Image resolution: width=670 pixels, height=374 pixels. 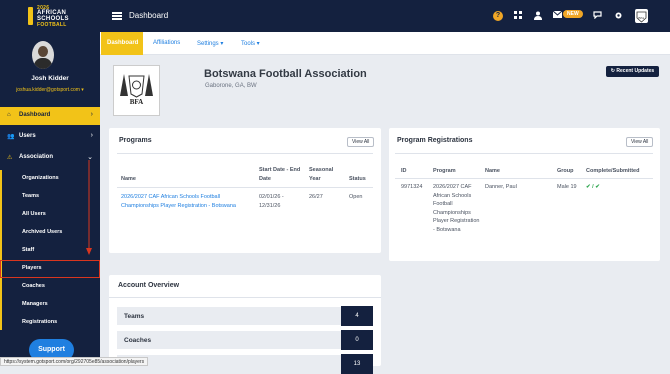 I want to click on profile-email-dropdown: joshua.kidder@gotsport.com ▾, so click(x=50, y=90).